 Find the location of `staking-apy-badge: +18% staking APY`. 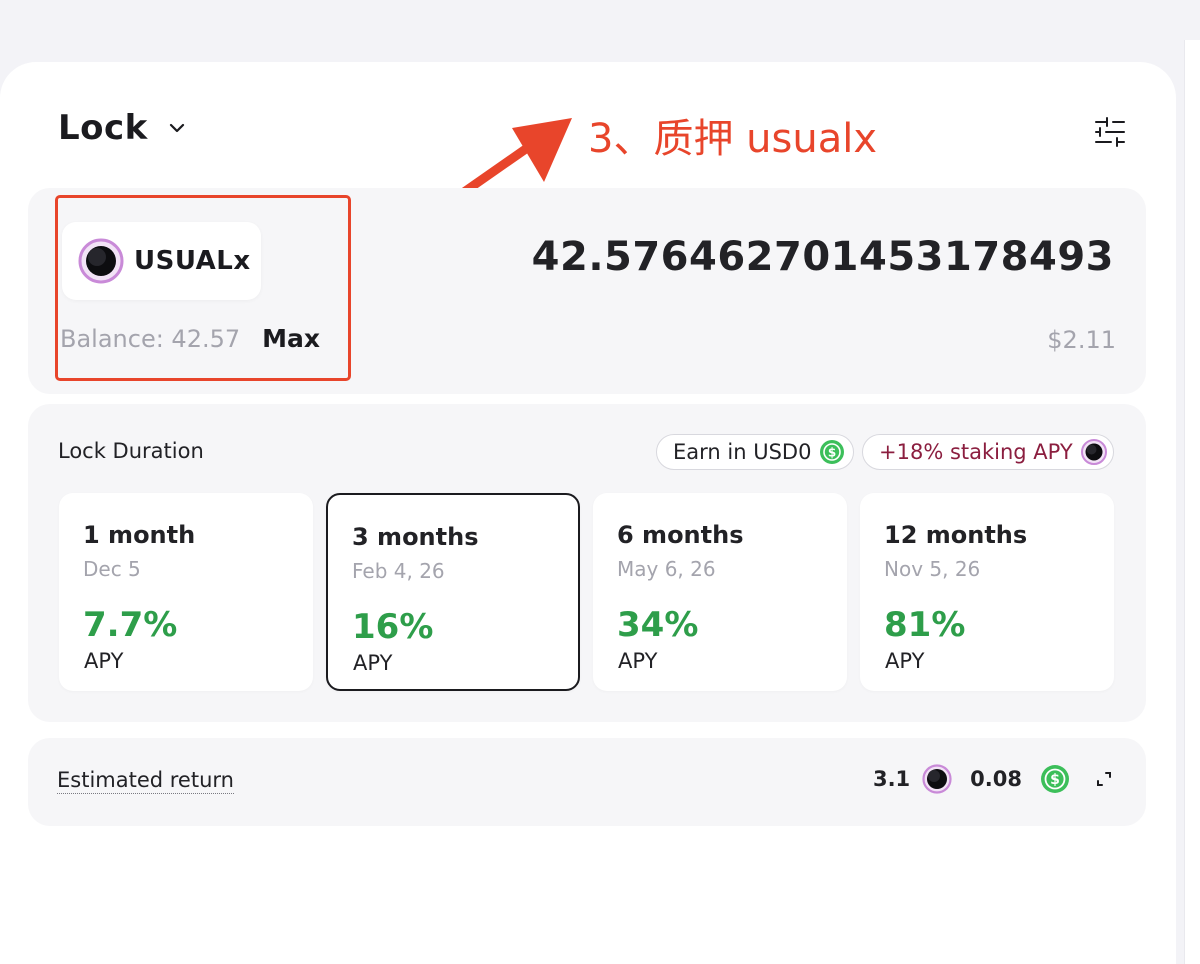

staking-apy-badge: +18% staking APY is located at coordinates (988, 452).